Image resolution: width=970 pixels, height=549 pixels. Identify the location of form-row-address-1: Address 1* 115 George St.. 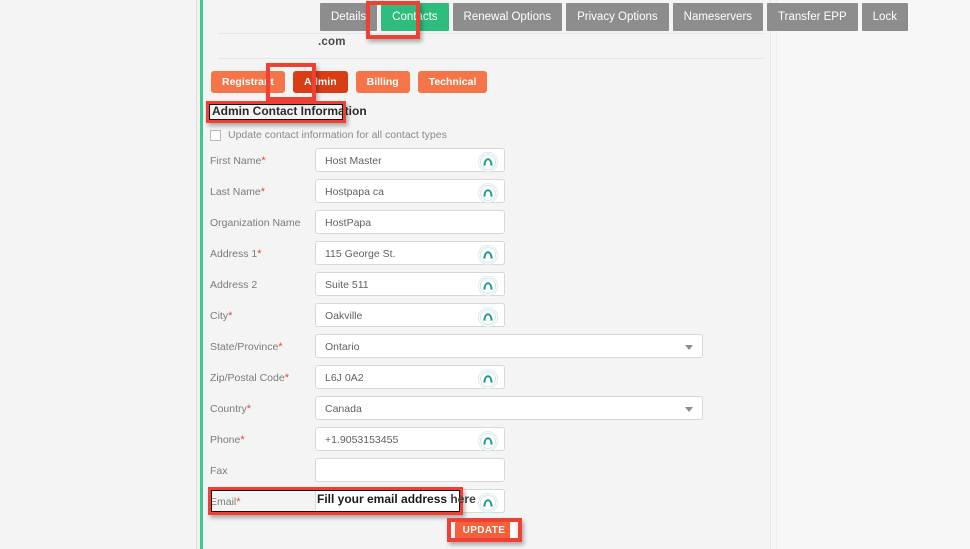
(480, 256).